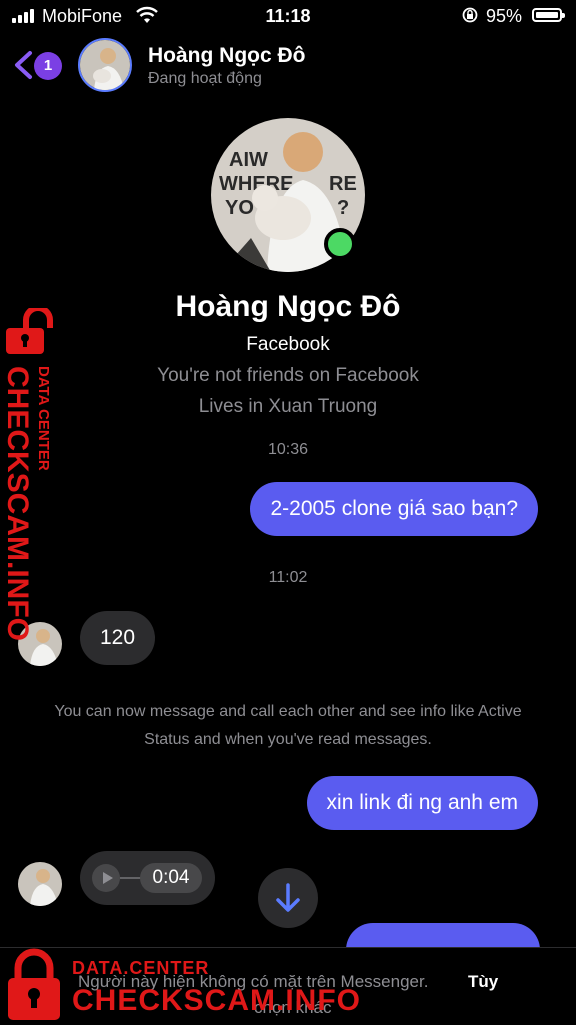  What do you see at coordinates (48, 66) in the screenshot?
I see `unread-badge: 1` at bounding box center [48, 66].